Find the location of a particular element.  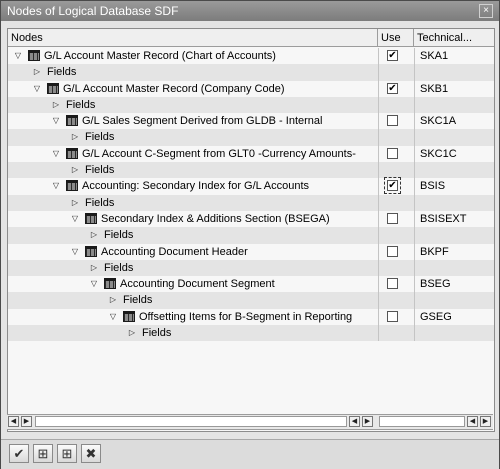

find-next-button: ⊞ is located at coordinates (67, 453).